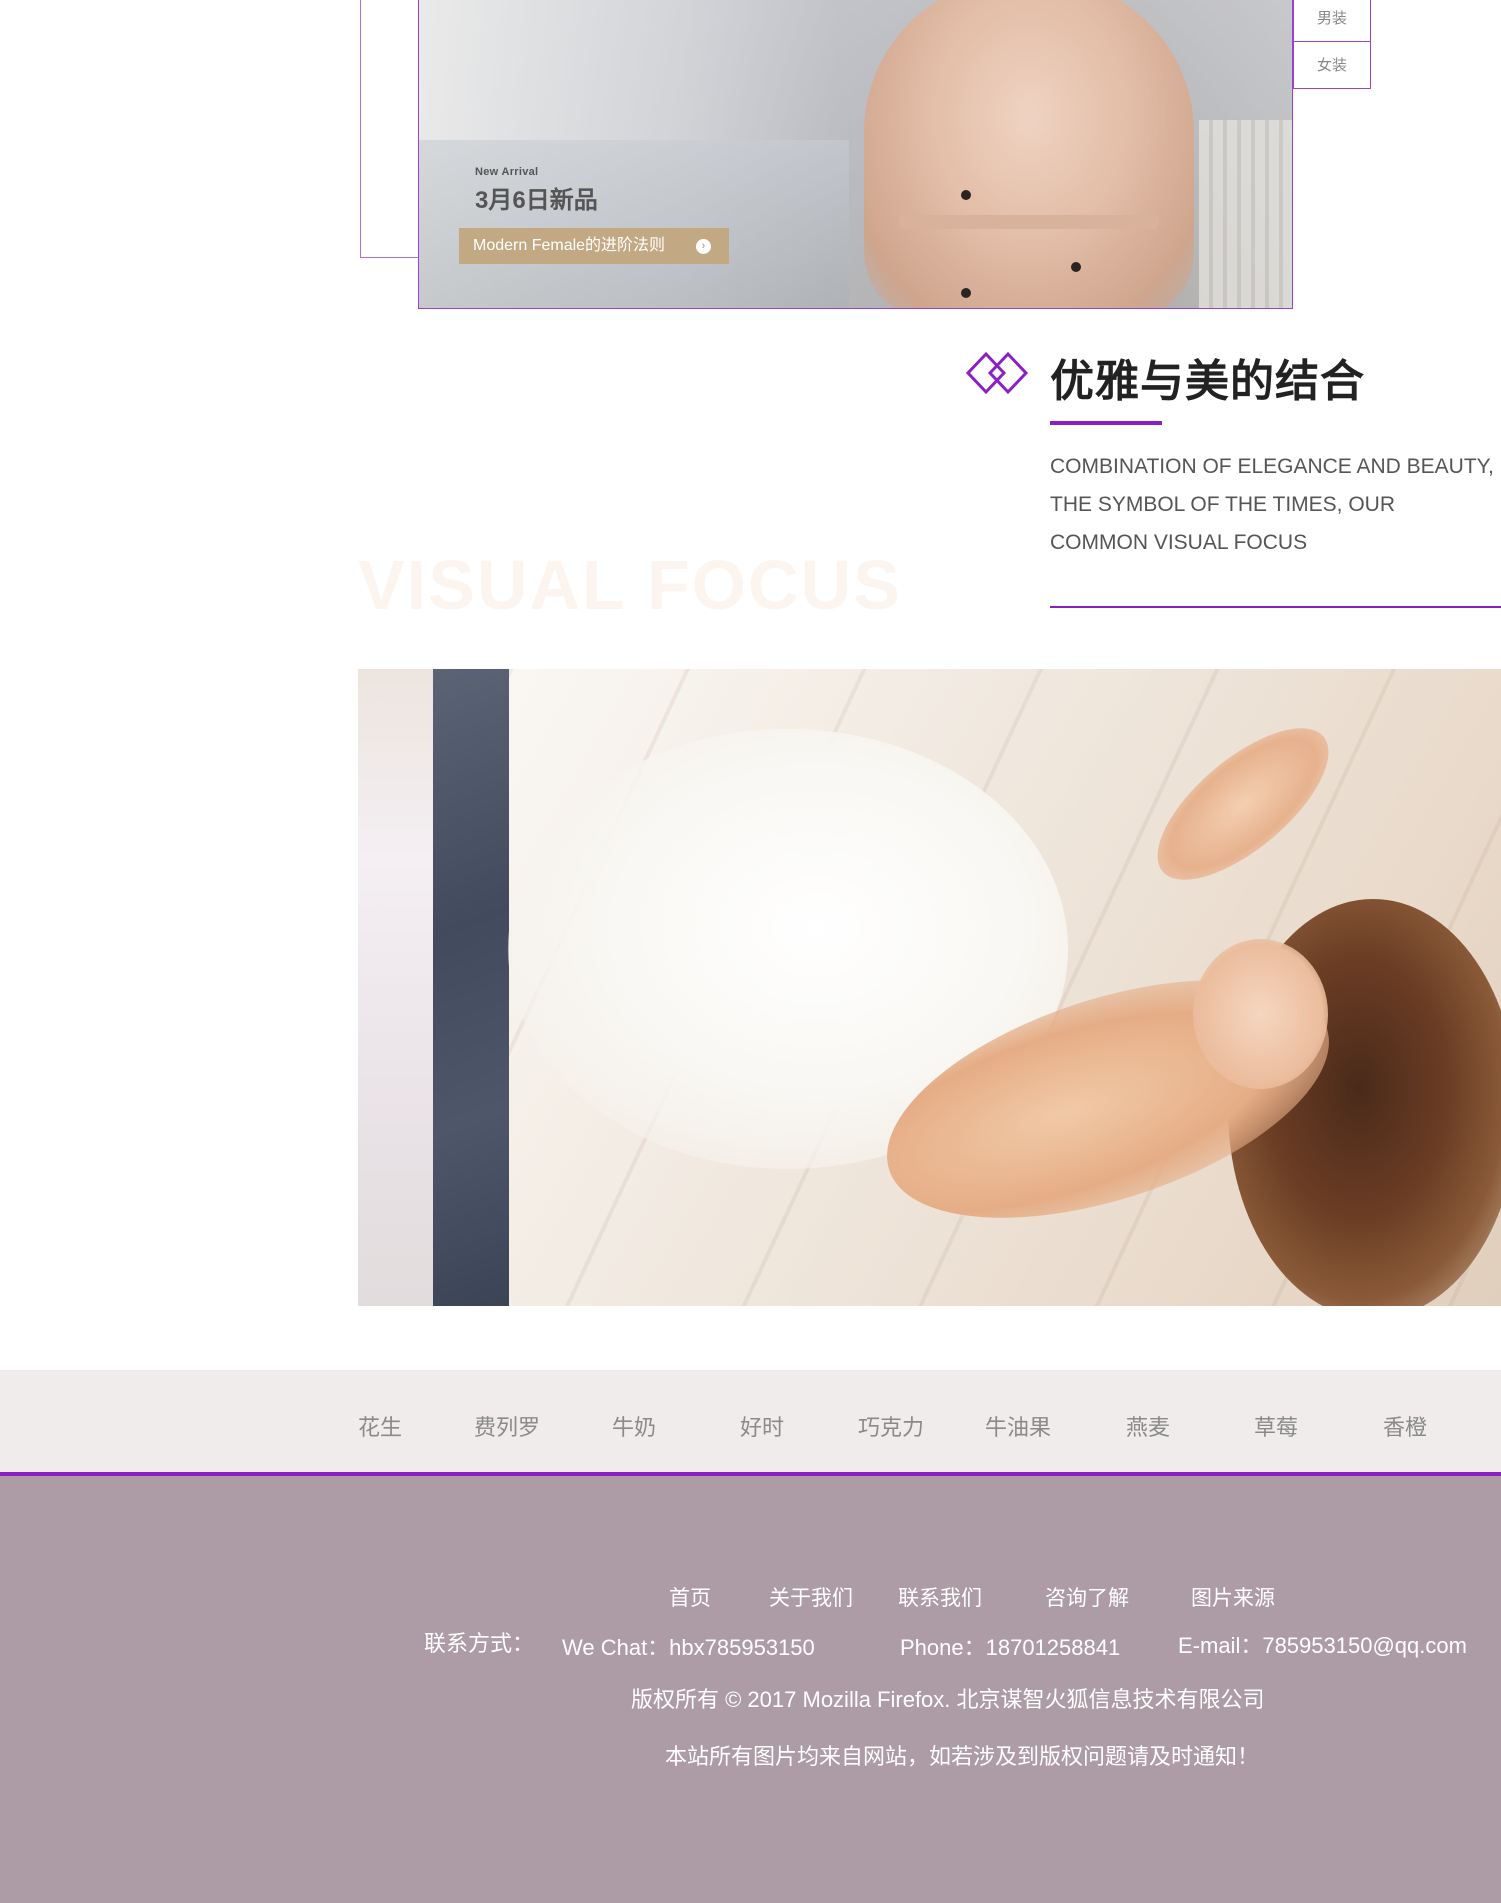 Image resolution: width=1501 pixels, height=1903 pixels. I want to click on watermark-text: VISUAL FOCUS, so click(630, 585).